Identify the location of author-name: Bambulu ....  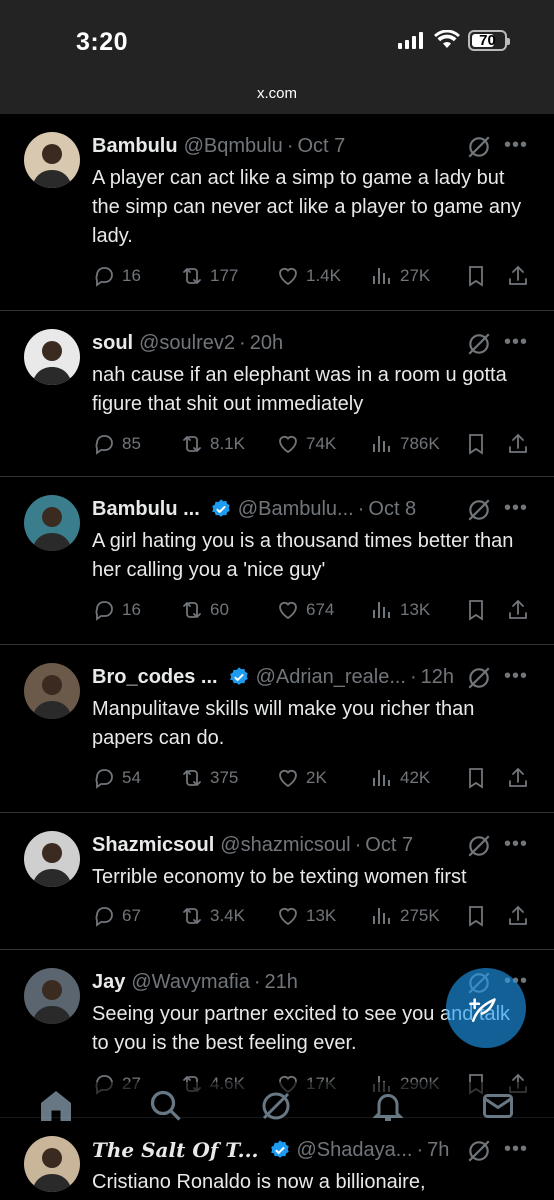
(146, 509).